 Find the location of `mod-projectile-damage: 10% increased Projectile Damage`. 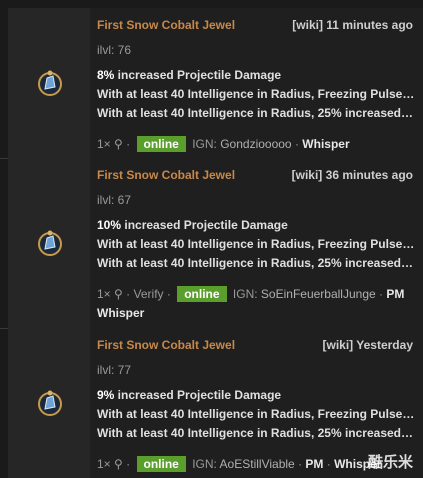

mod-projectile-damage: 10% increased Projectile Damage is located at coordinates (256, 225).